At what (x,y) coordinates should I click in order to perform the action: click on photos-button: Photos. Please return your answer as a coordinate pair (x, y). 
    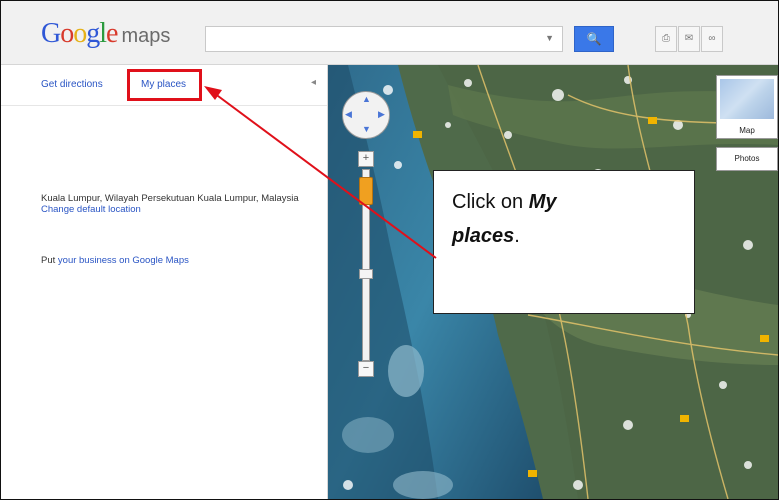
    Looking at the image, I should click on (747, 159).